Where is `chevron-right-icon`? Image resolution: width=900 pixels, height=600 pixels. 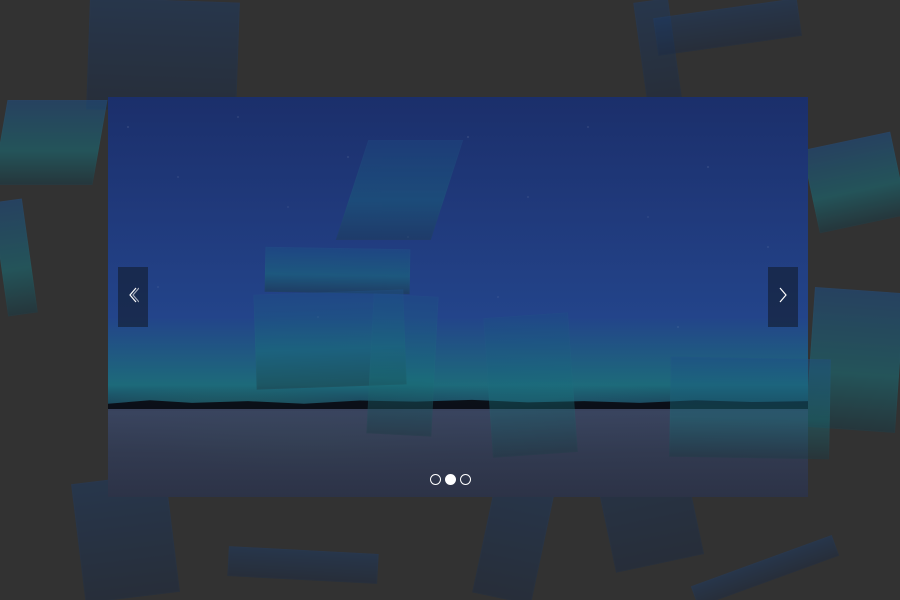
chevron-right-icon is located at coordinates (783, 297).